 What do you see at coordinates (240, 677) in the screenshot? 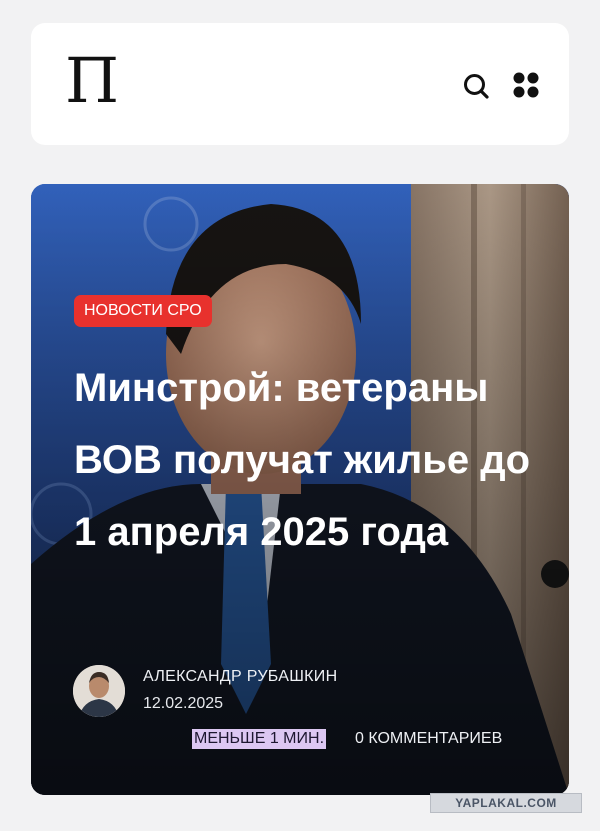
I see `author-name: АЛЕКСАНДР РУБАШКИН` at bounding box center [240, 677].